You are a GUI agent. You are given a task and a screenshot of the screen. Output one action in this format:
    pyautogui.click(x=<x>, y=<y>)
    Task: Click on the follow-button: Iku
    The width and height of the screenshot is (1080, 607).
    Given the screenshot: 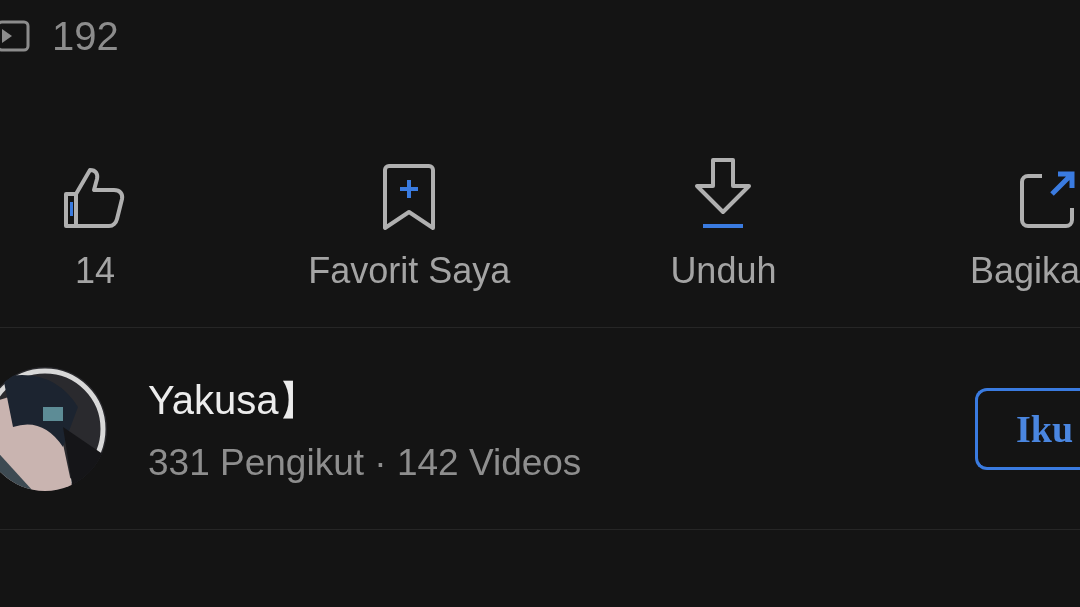 What is the action you would take?
    pyautogui.click(x=1027, y=428)
    